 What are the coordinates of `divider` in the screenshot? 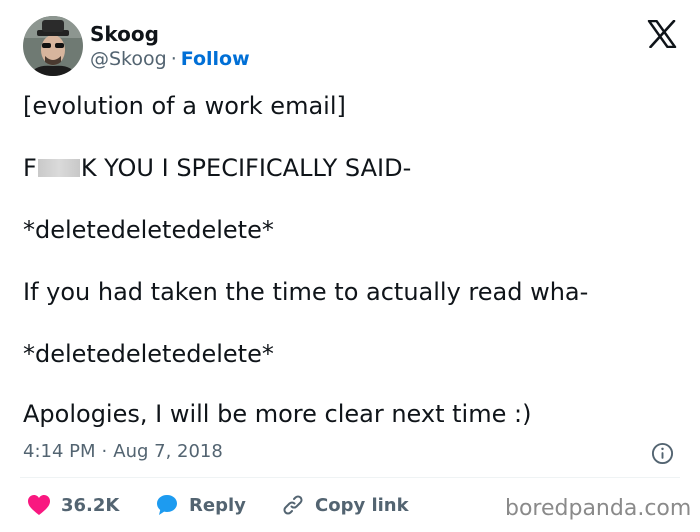 It's located at (350, 477).